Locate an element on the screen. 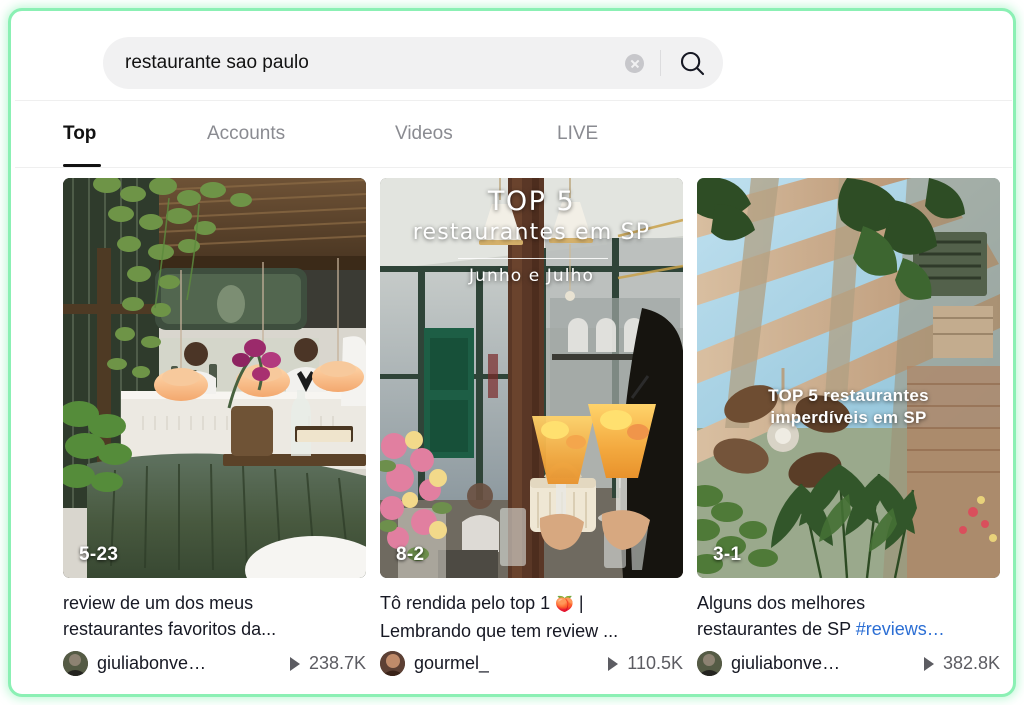 This screenshot has height=705, width=1024. caption-line-1: Alguns dos melhores is located at coordinates (781, 603).